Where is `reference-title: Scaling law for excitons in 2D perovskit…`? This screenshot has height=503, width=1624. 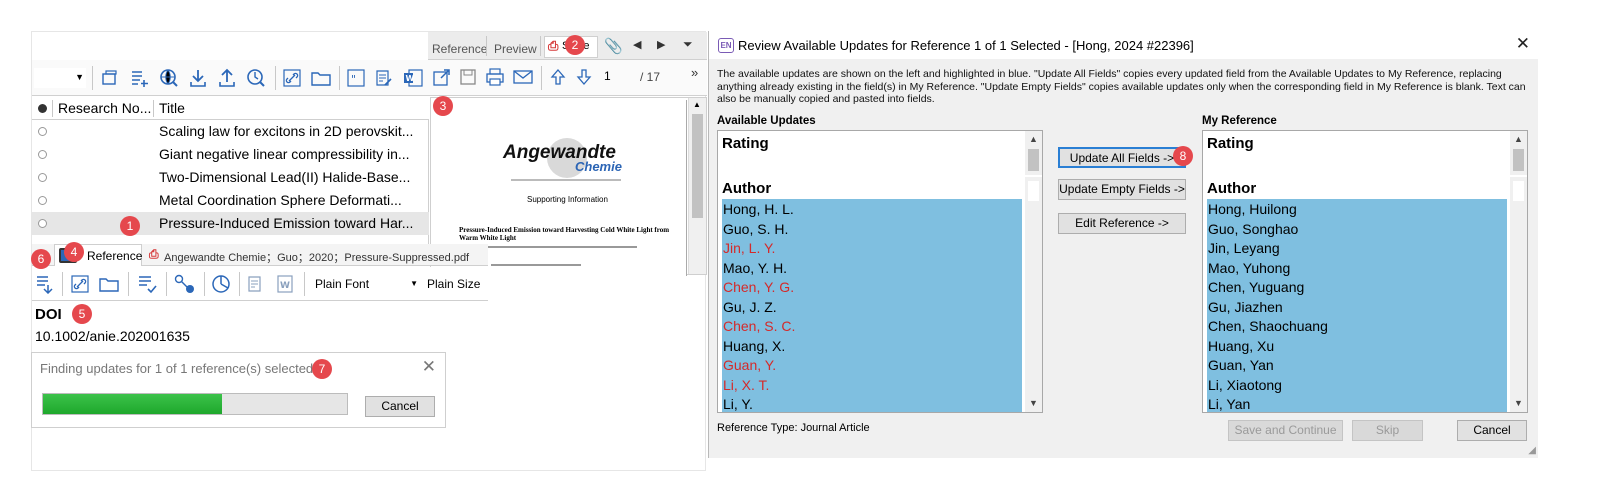
reference-title: Scaling law for excitons in 2D perovskit… is located at coordinates (286, 131).